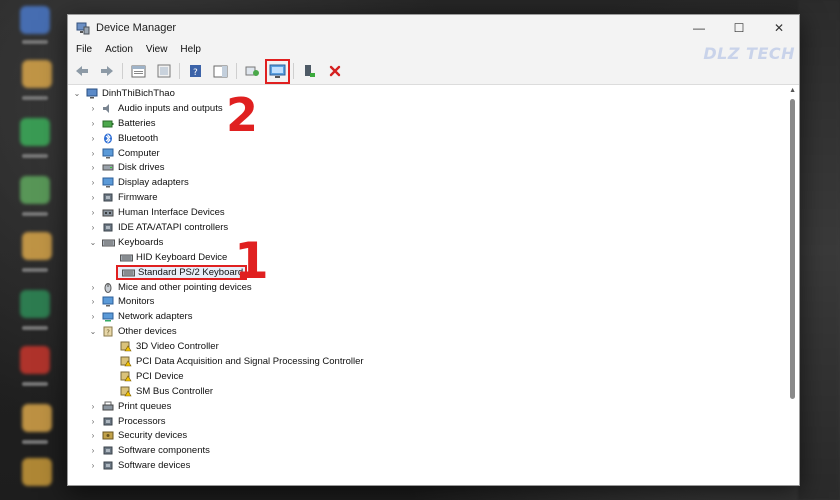  I want to click on security-icon, so click(108, 435).